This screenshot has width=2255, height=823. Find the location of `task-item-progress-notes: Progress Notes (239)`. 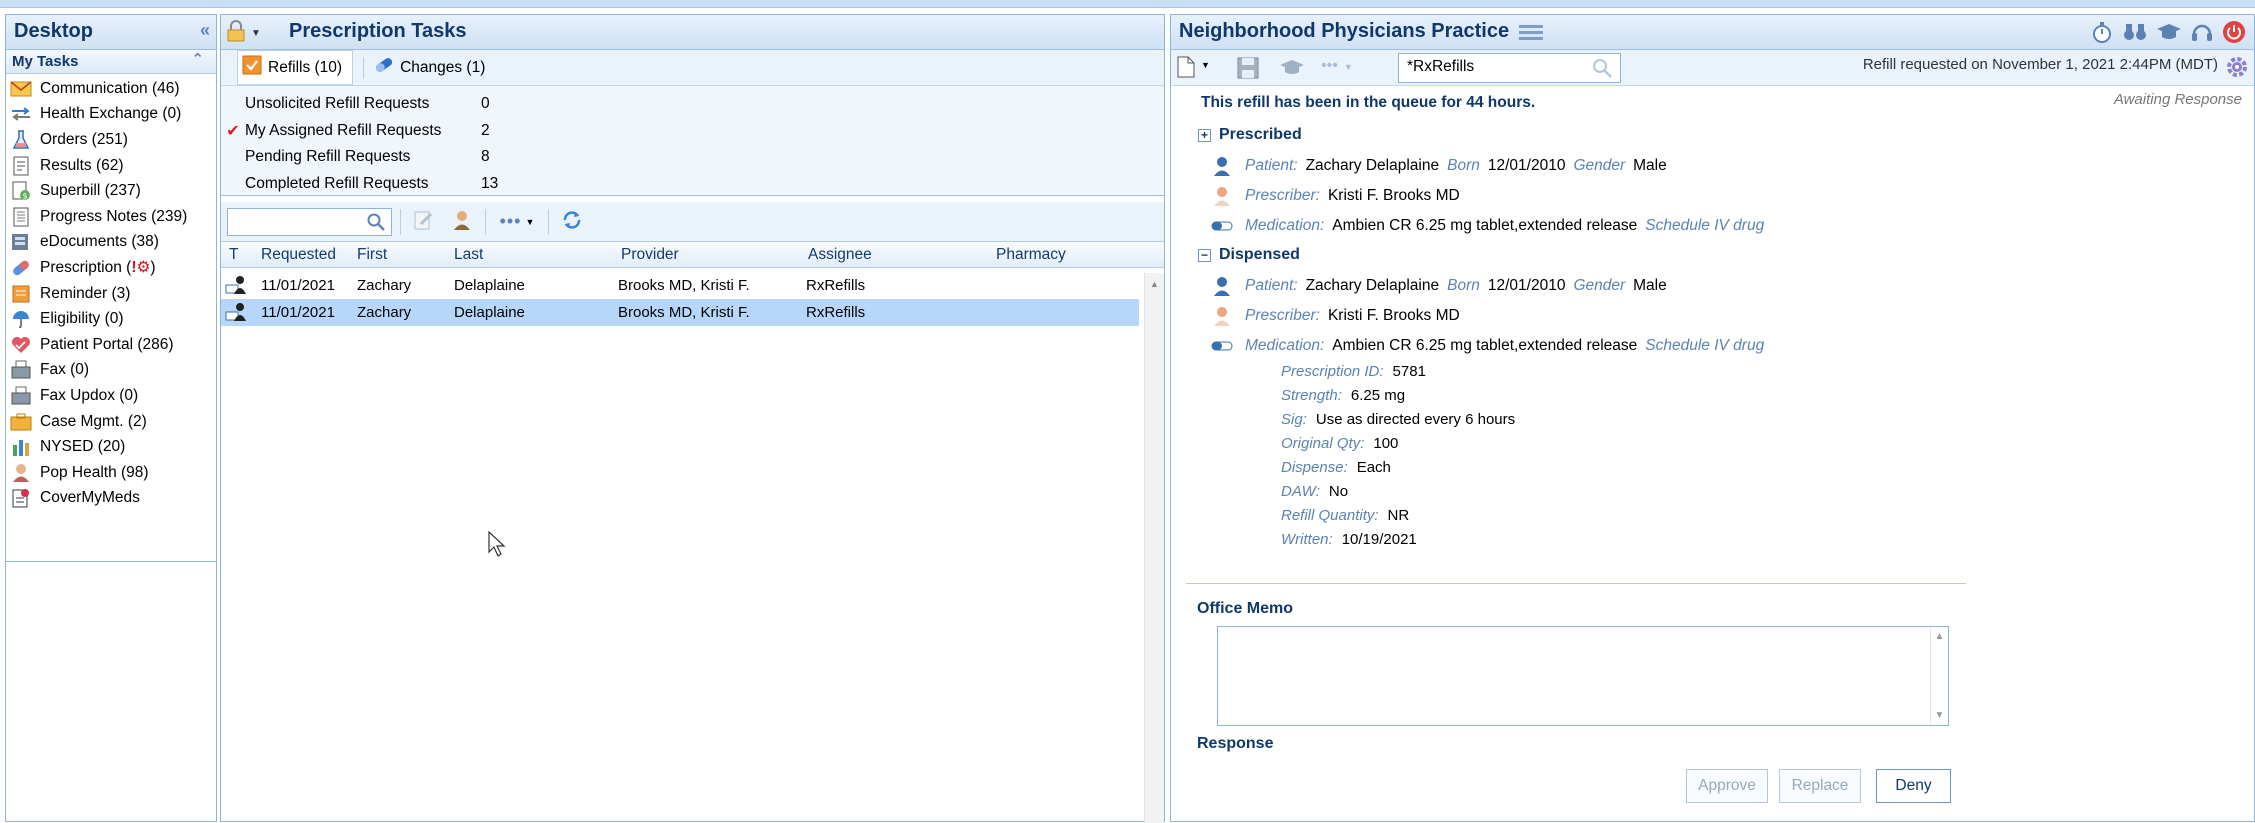

task-item-progress-notes: Progress Notes (239) is located at coordinates (111, 217).